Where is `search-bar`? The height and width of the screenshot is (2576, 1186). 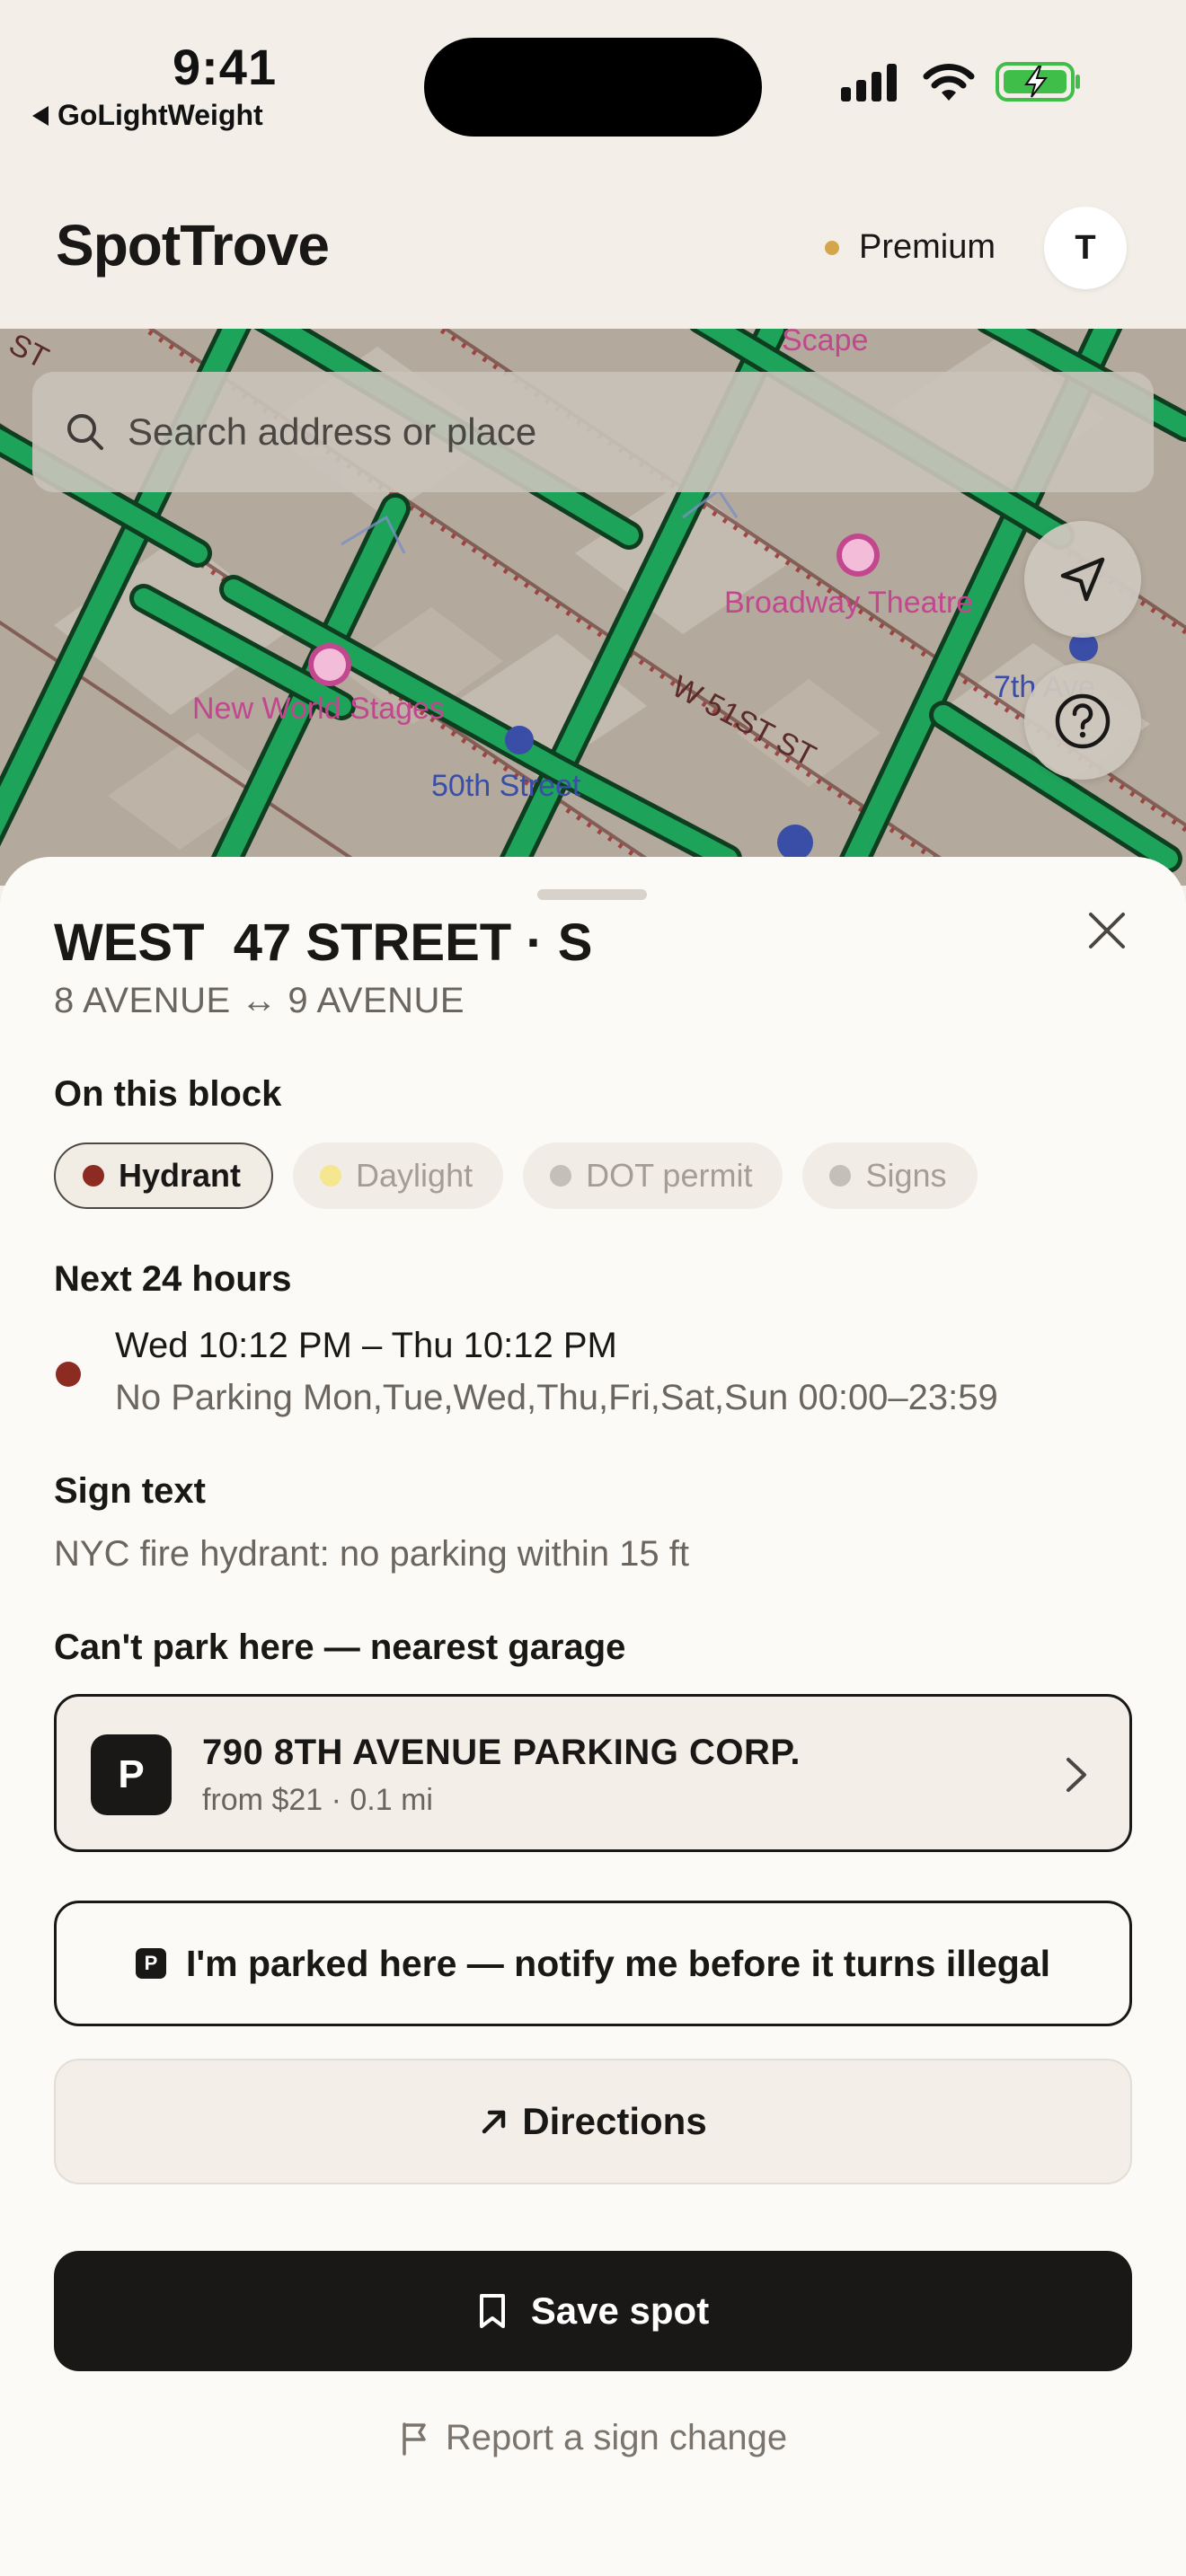
search-bar is located at coordinates (593, 432).